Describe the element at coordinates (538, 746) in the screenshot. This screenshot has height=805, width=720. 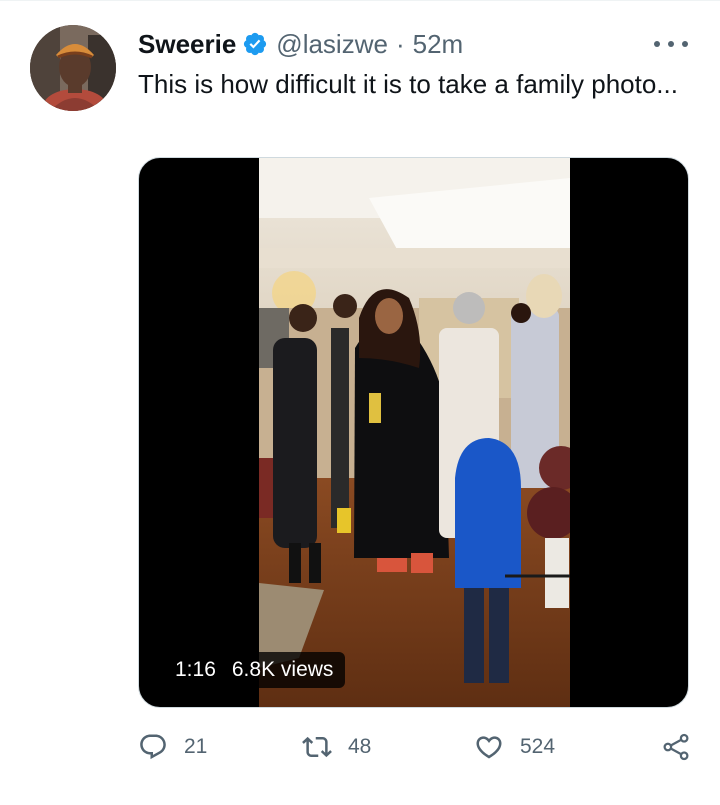
I see `like-count: 524` at that location.